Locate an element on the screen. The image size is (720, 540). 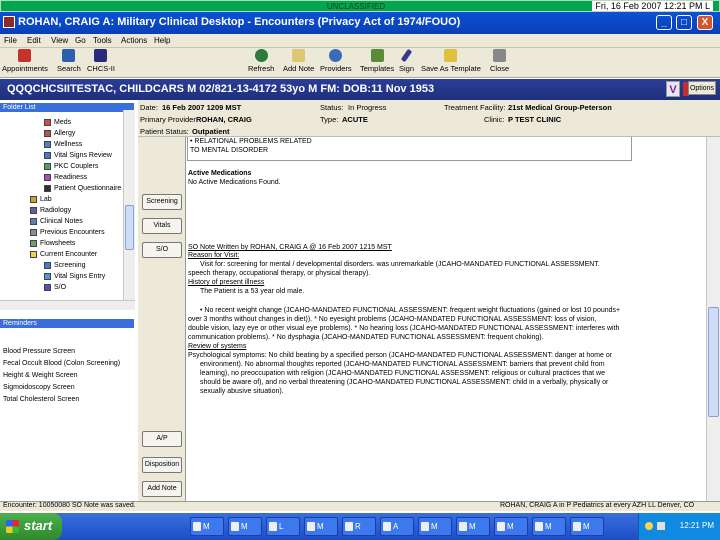
close-button: X is located at coordinates (705, 22).